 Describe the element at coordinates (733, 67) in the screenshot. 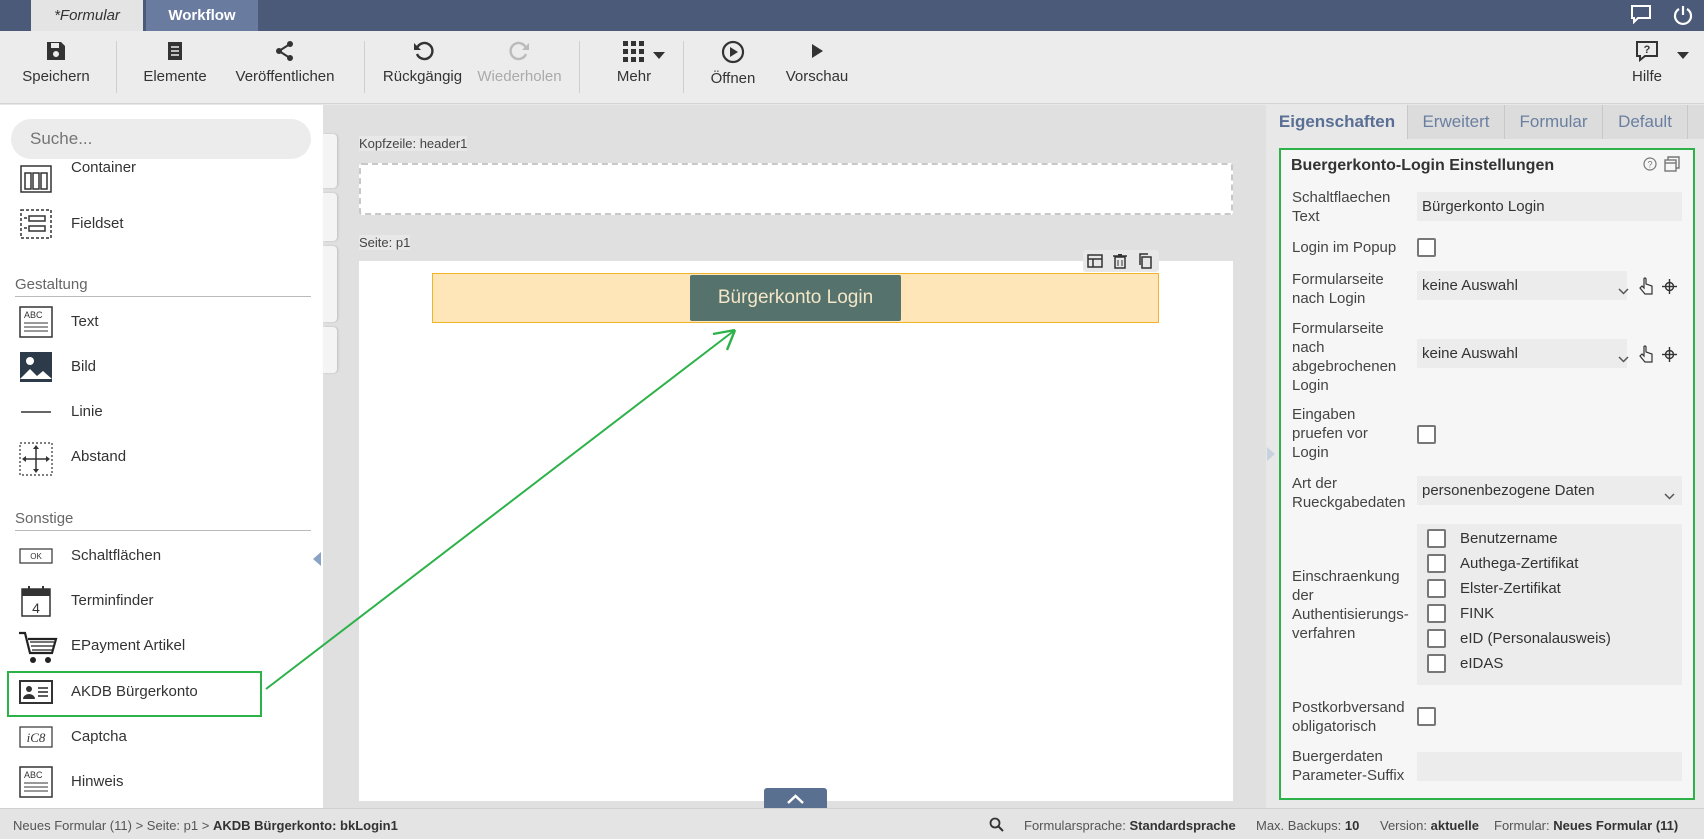

I see `open-button: Öffnen` at that location.